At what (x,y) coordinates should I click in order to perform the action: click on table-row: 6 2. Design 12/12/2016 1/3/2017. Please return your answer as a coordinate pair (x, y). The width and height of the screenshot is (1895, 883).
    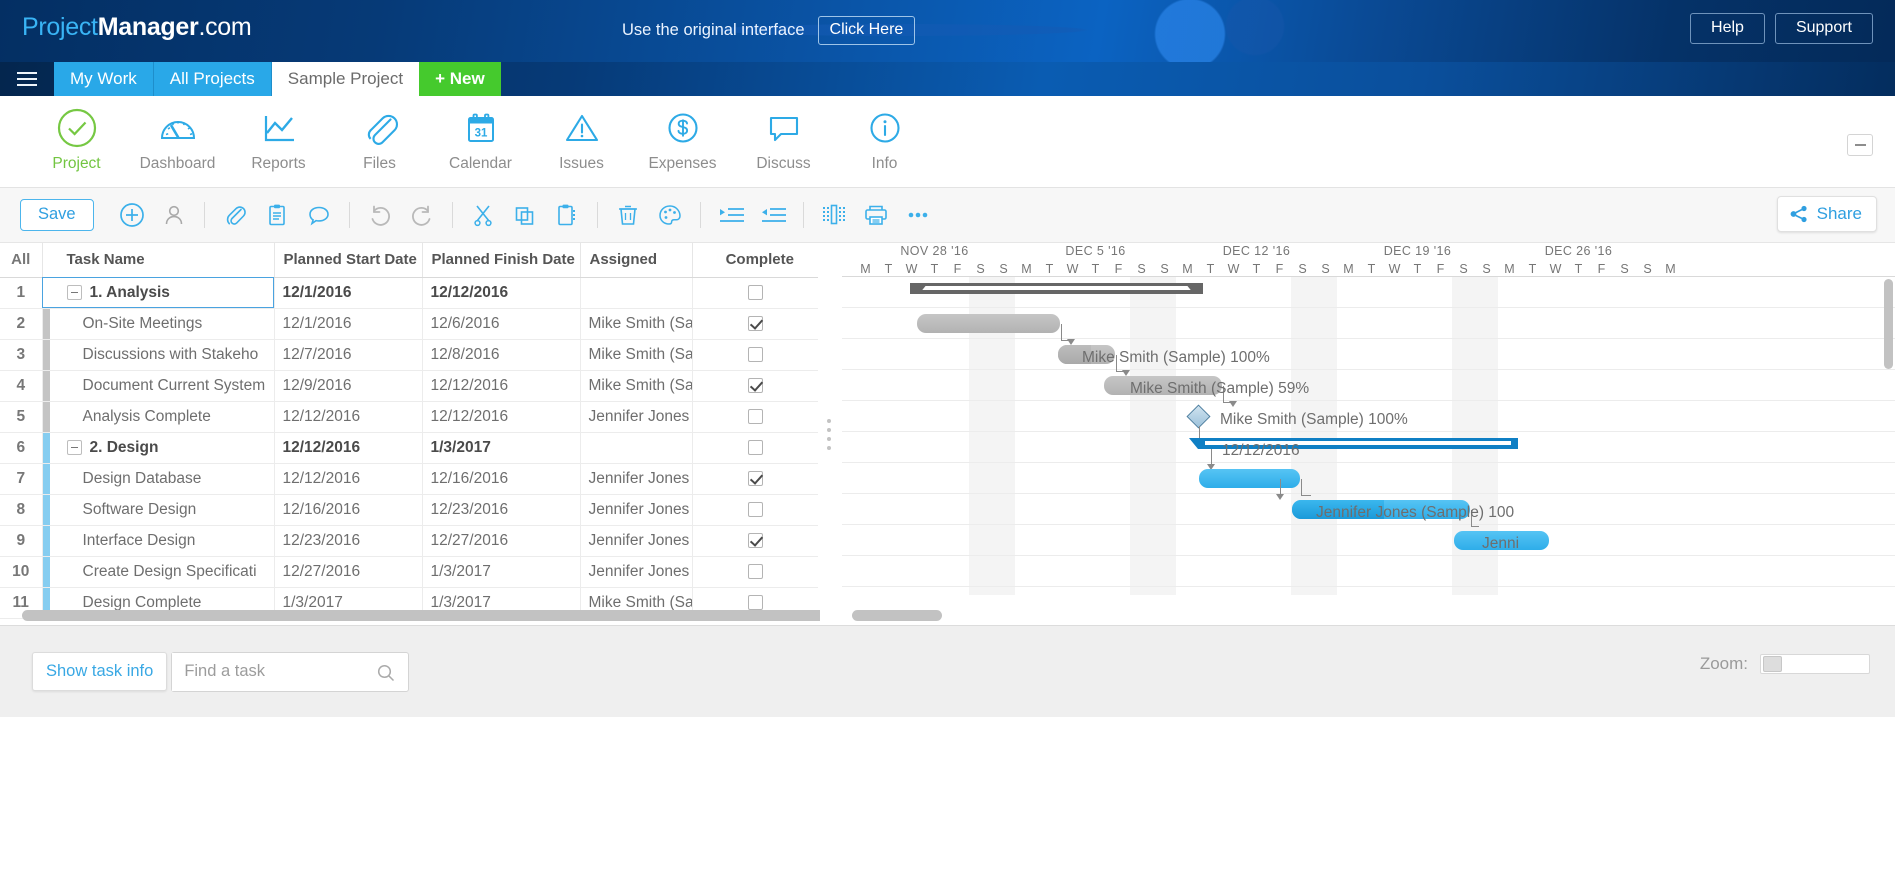
    Looking at the image, I should click on (409, 448).